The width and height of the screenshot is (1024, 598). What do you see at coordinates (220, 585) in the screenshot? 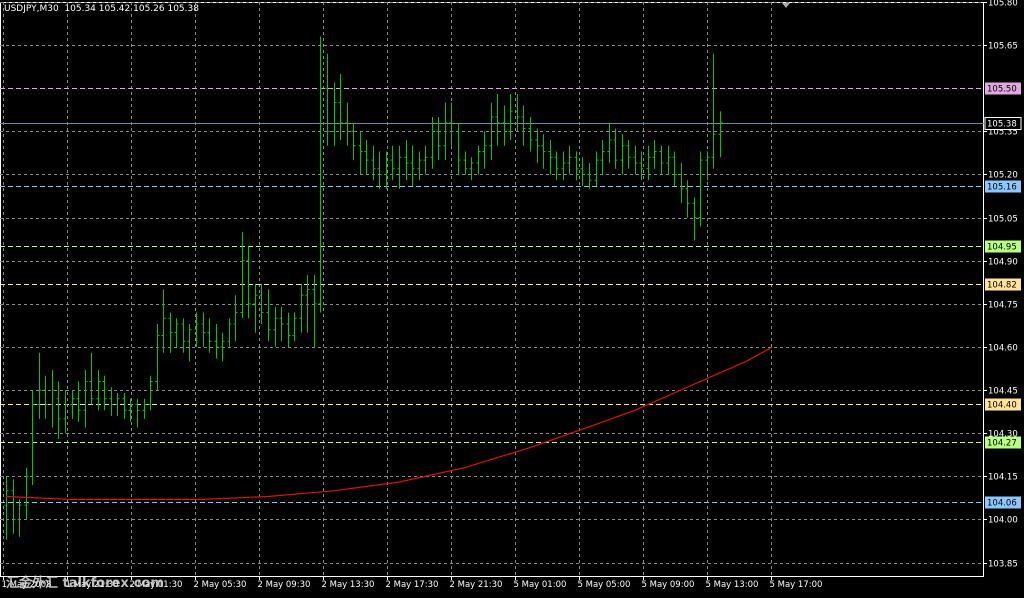
I see `x-tick-label: 2 May 05:30` at bounding box center [220, 585].